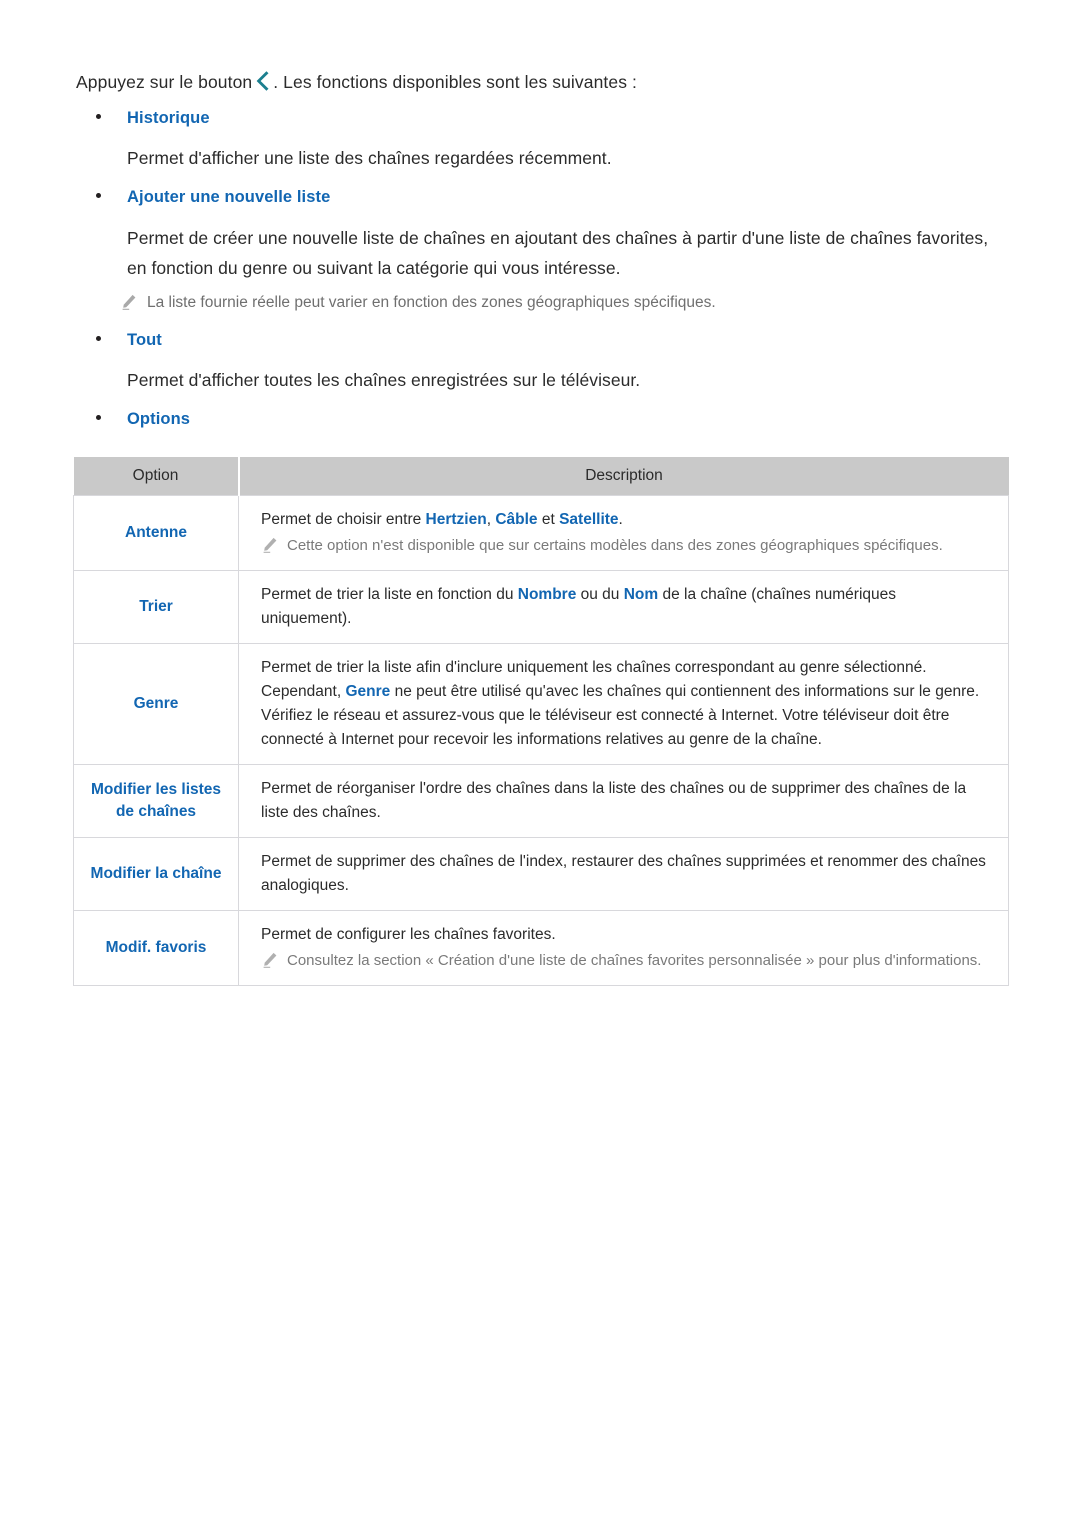  What do you see at coordinates (641, 594) in the screenshot?
I see `keyword-nom: Nom` at bounding box center [641, 594].